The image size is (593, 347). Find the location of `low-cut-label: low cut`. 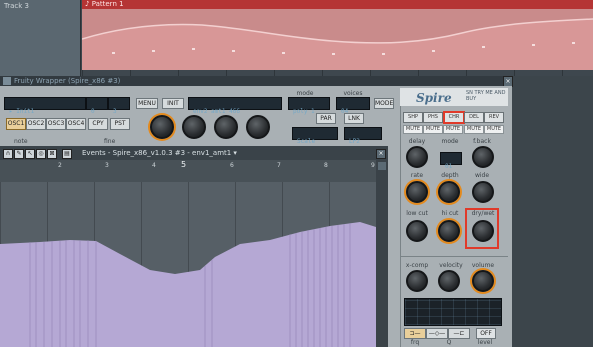

low-cut-label: low cut is located at coordinates (417, 213).